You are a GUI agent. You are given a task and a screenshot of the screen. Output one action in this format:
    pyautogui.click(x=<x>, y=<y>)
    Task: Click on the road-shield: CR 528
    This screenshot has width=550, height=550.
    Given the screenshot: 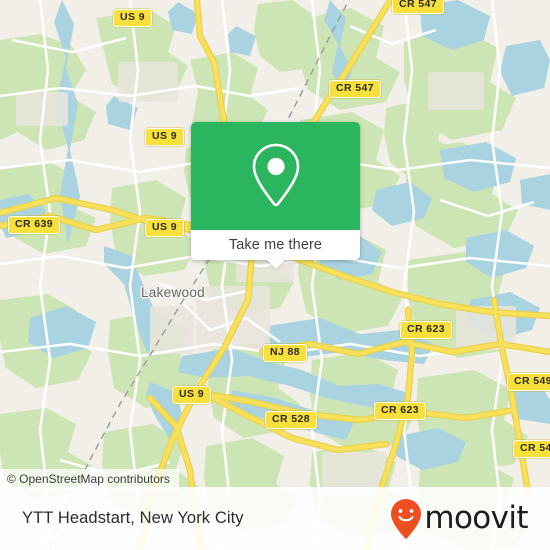 What is the action you would take?
    pyautogui.click(x=291, y=420)
    